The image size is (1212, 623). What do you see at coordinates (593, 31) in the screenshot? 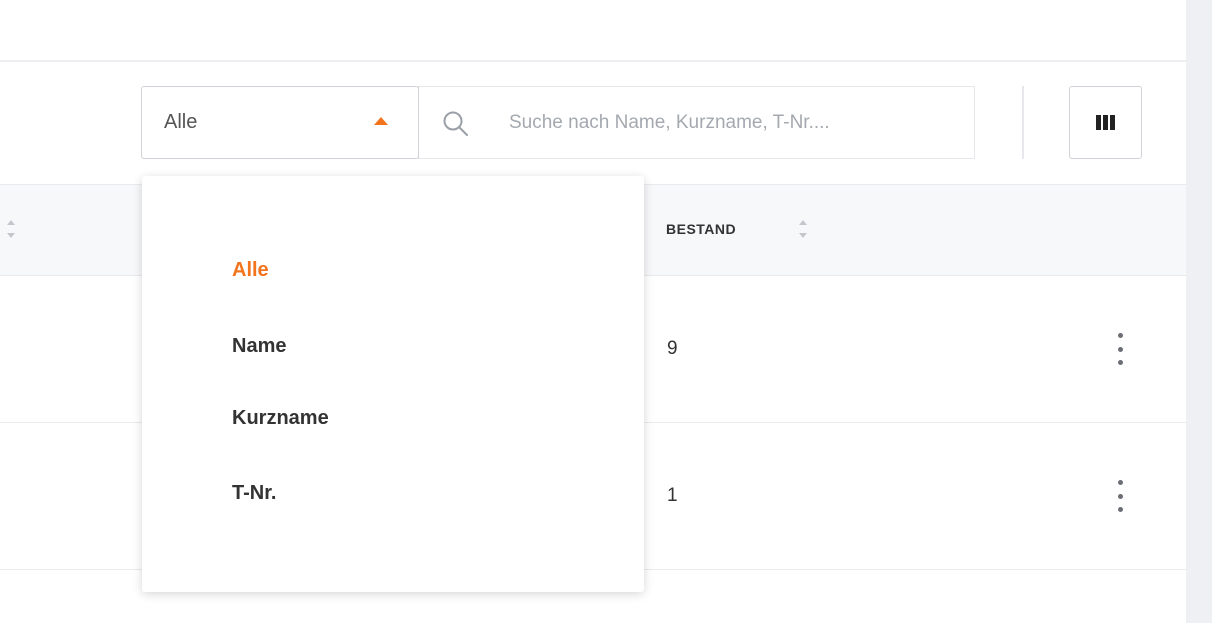
I see `top-bar` at bounding box center [593, 31].